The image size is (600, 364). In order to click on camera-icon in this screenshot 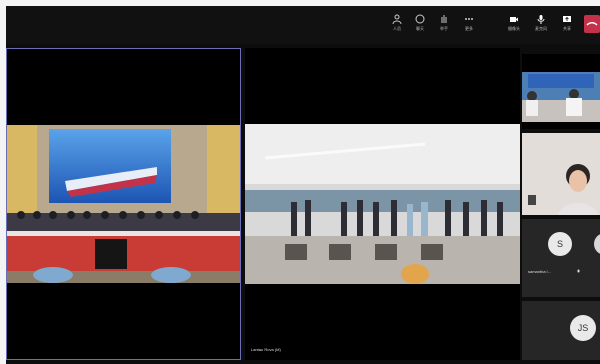, I will do `click(514, 19)`.